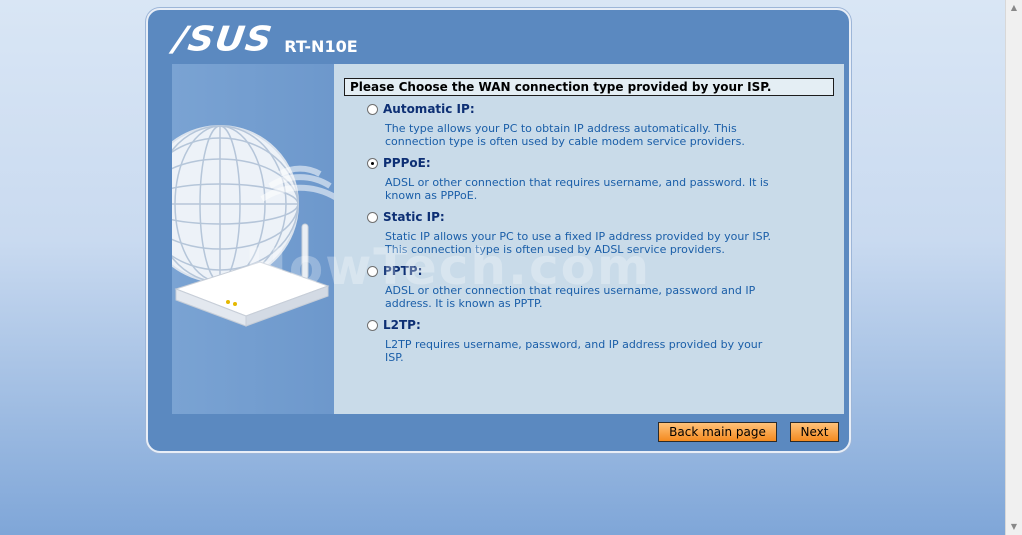 The width and height of the screenshot is (1022, 535). I want to click on radio-l2tp, so click(372, 325).